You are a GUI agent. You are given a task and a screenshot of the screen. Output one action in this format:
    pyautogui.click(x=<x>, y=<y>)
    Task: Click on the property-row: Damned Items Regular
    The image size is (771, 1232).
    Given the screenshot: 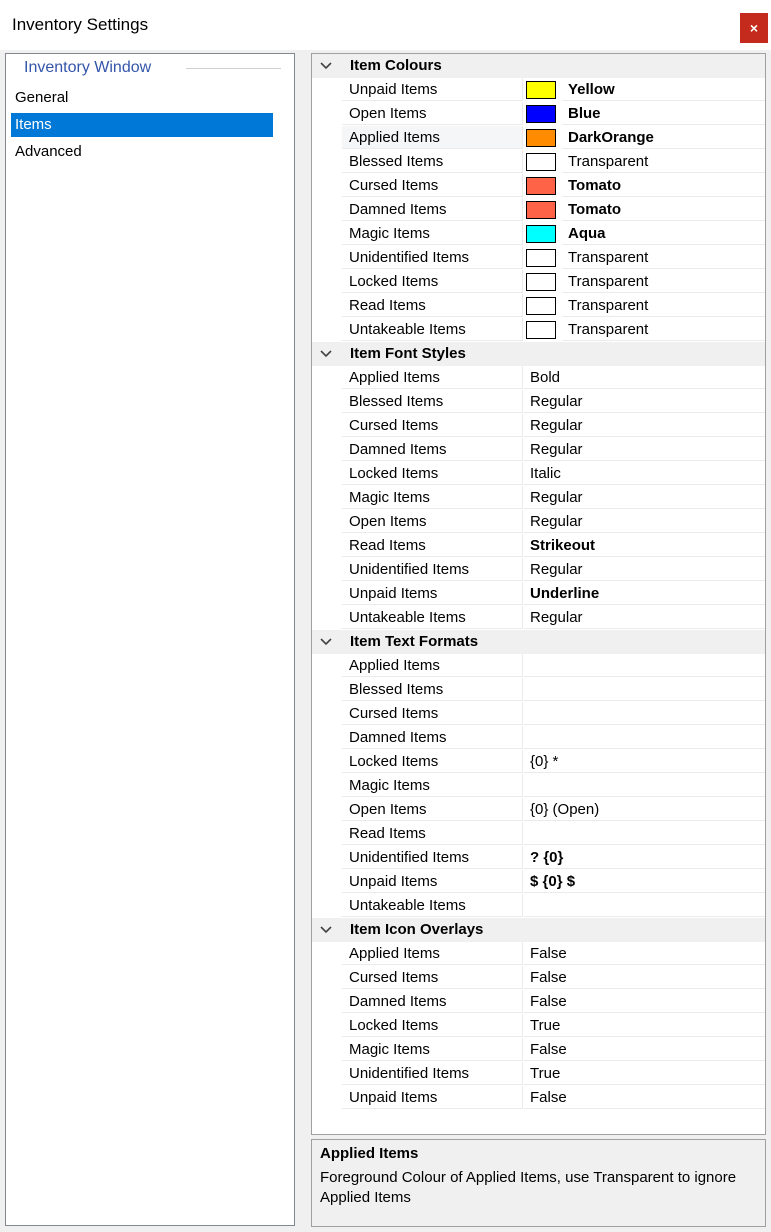 What is the action you would take?
    pyautogui.click(x=538, y=450)
    